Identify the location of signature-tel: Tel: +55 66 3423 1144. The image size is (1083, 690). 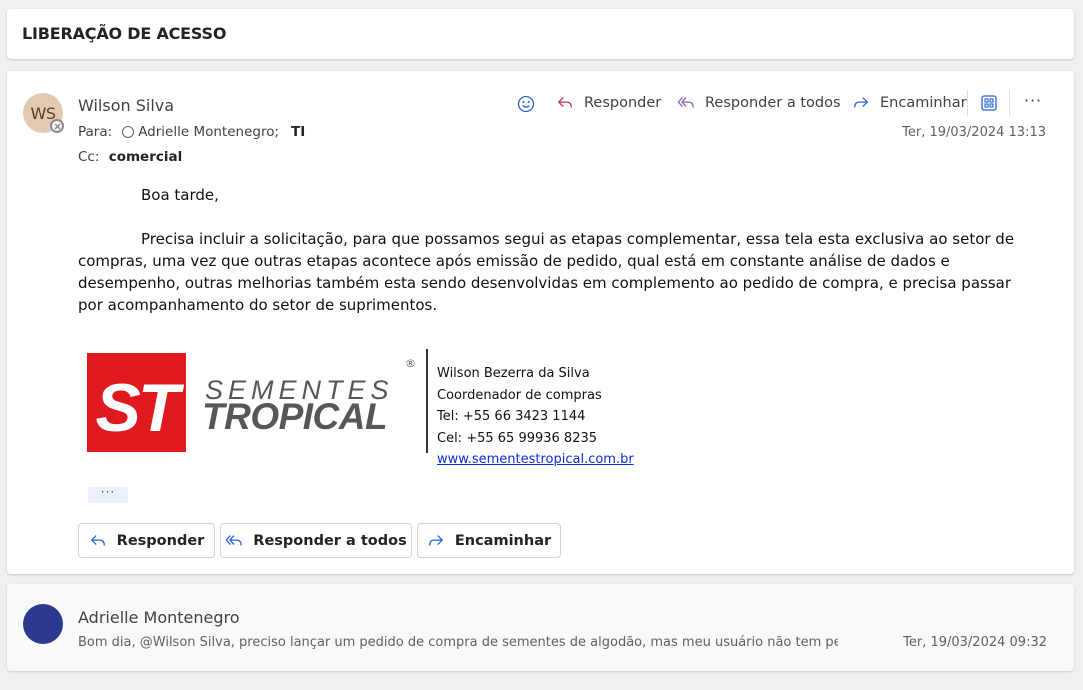
(511, 416).